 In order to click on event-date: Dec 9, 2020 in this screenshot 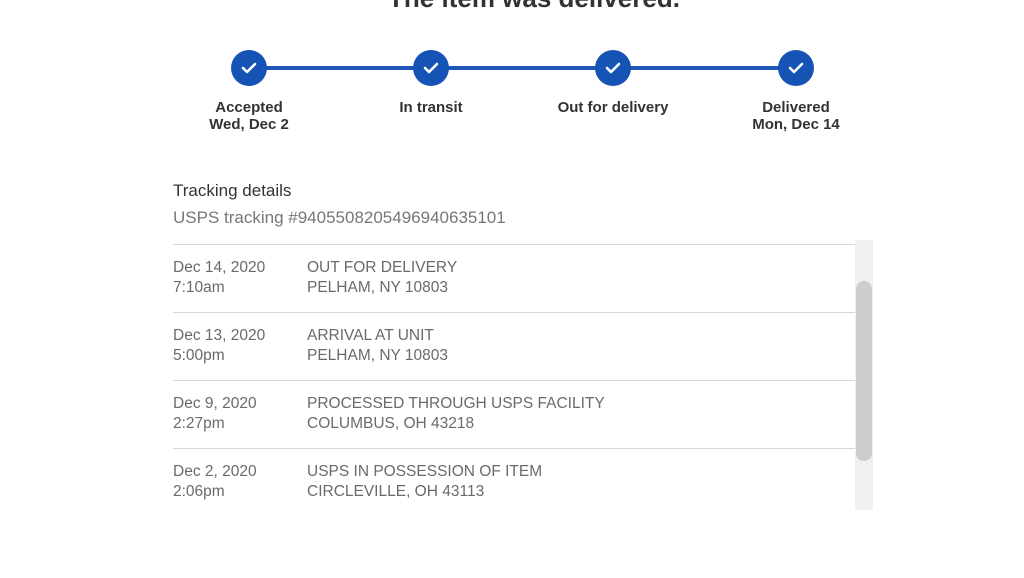, I will do `click(215, 403)`.